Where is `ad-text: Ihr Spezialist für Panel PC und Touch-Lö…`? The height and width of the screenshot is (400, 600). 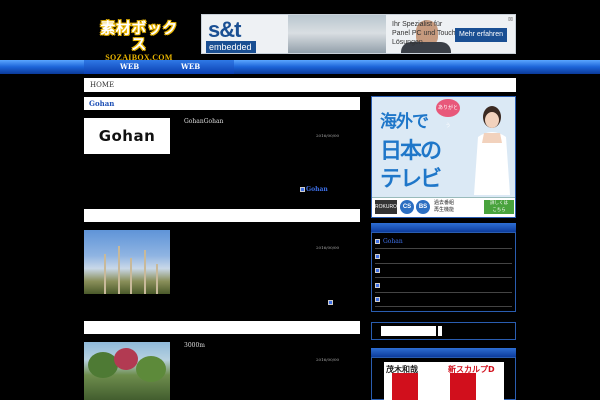 ad-text: Ihr Spezialist für Panel PC und Touch-Lö… is located at coordinates (425, 33).